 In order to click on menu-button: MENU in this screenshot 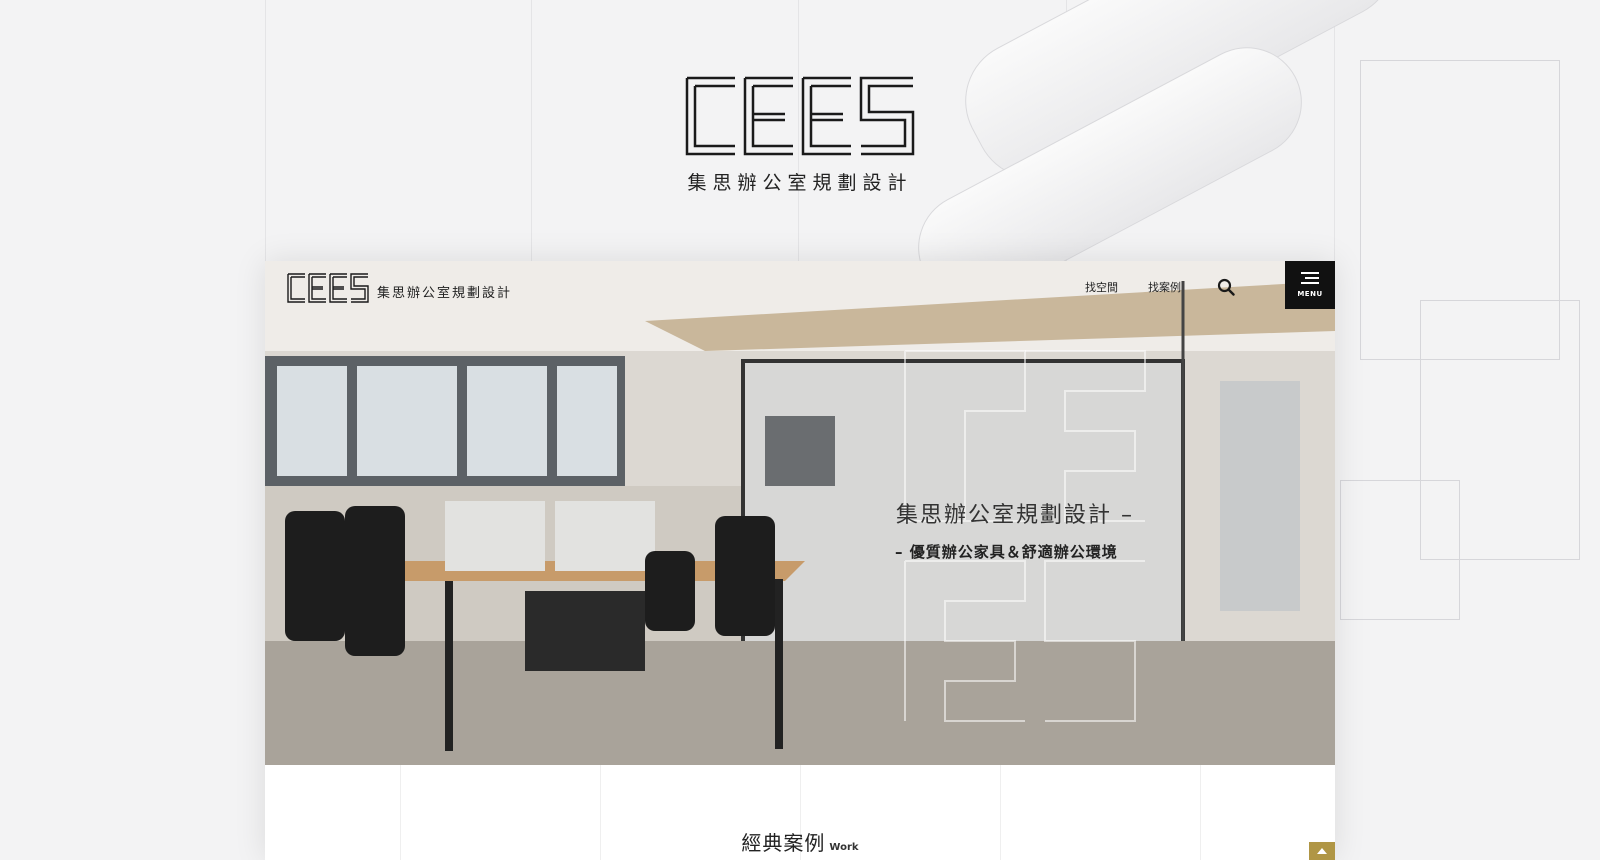, I will do `click(1310, 285)`.